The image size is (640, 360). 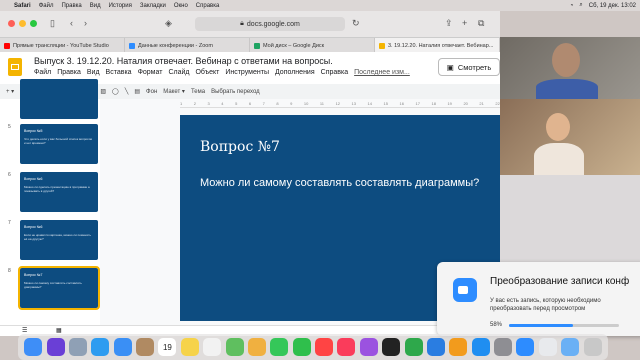 I want to click on zoom-icon, so click(x=525, y=347).